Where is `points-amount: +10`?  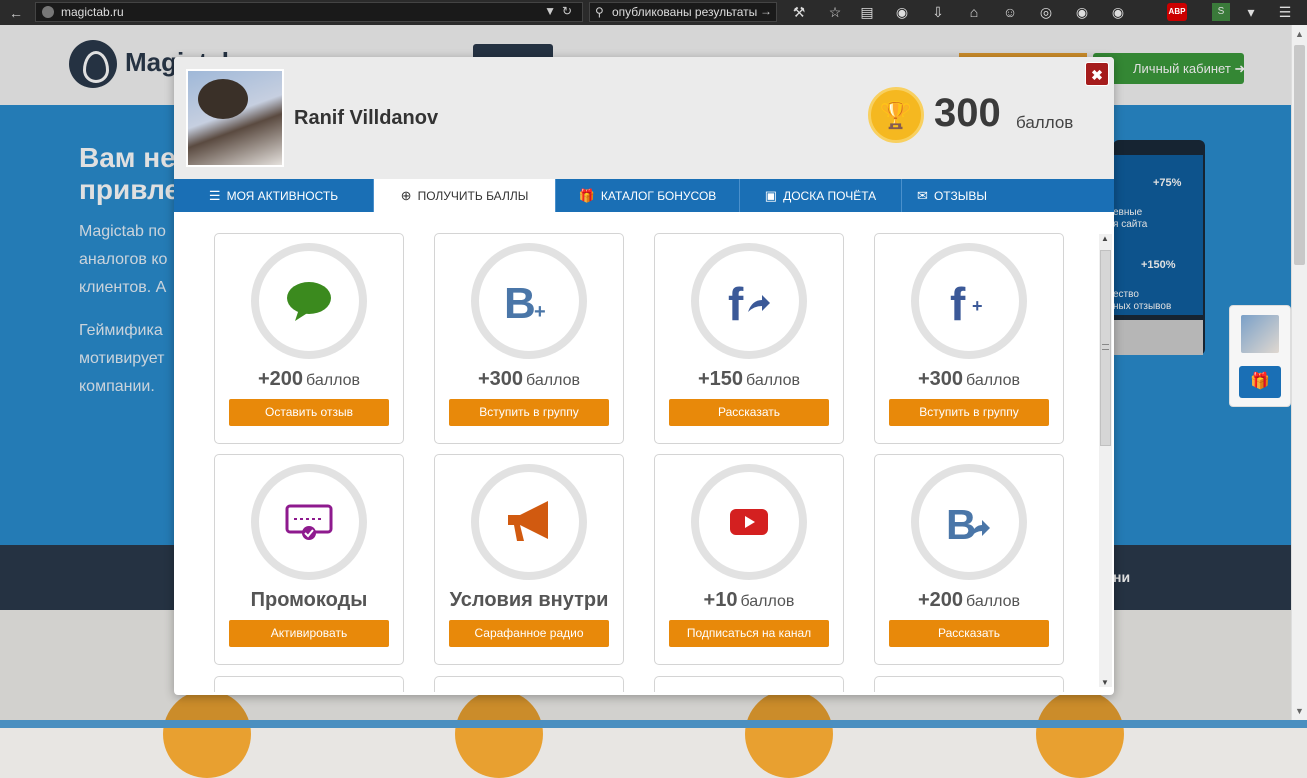
points-amount: +10 is located at coordinates (720, 600).